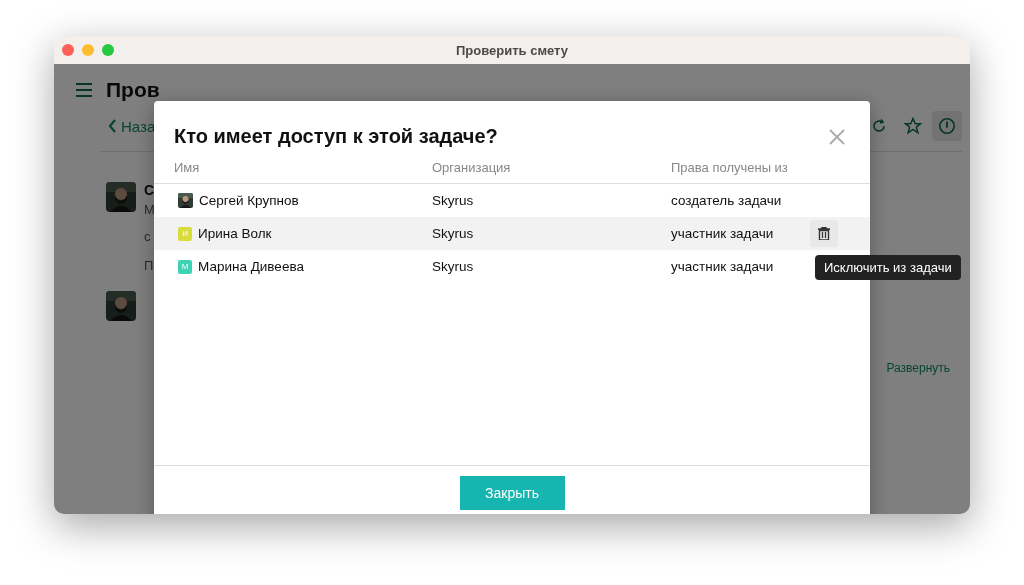 The image size is (1024, 585). What do you see at coordinates (512, 233) in the screenshot?
I see `table-row: И Ирина Волк Skyrus участник задачи` at bounding box center [512, 233].